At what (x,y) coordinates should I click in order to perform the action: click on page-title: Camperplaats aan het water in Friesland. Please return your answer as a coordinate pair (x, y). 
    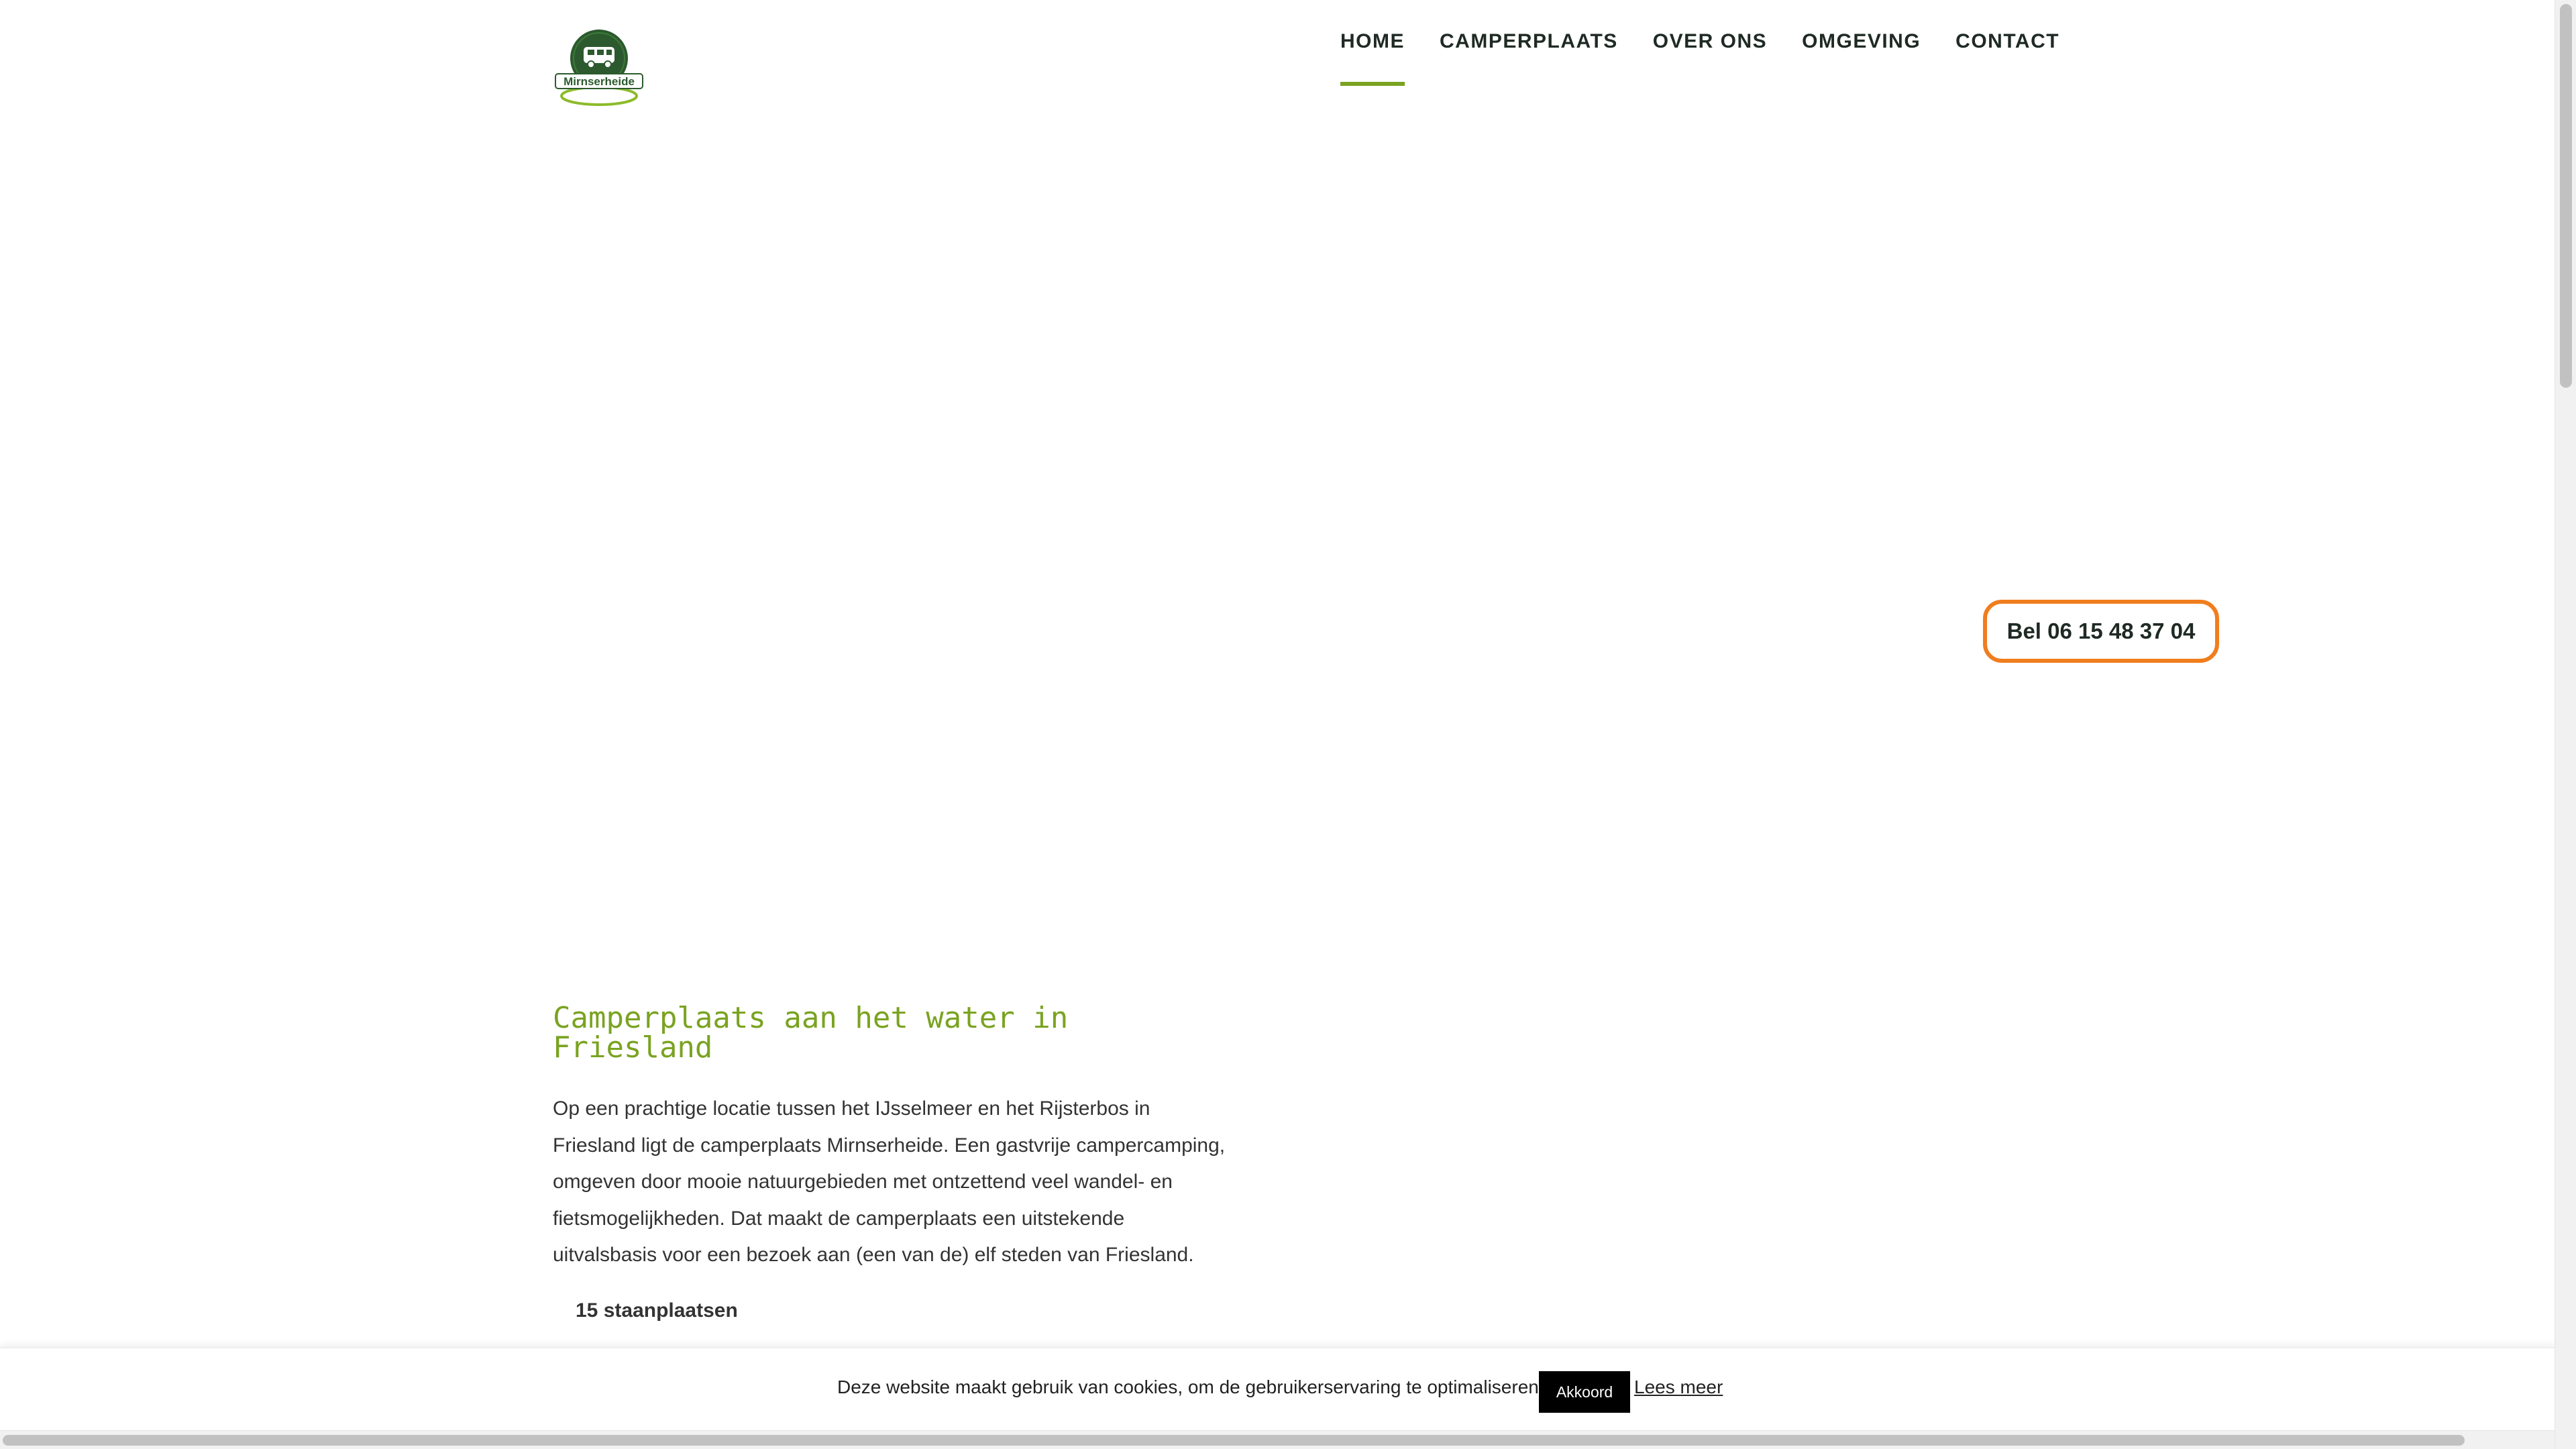
    Looking at the image, I should click on (811, 1033).